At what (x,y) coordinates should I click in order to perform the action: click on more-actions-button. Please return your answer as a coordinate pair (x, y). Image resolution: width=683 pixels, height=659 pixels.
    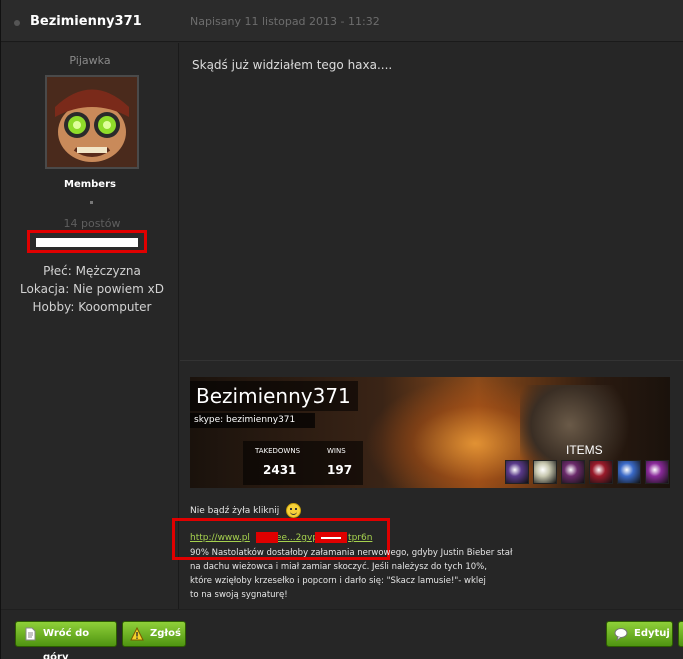
    Looking at the image, I should click on (680, 634).